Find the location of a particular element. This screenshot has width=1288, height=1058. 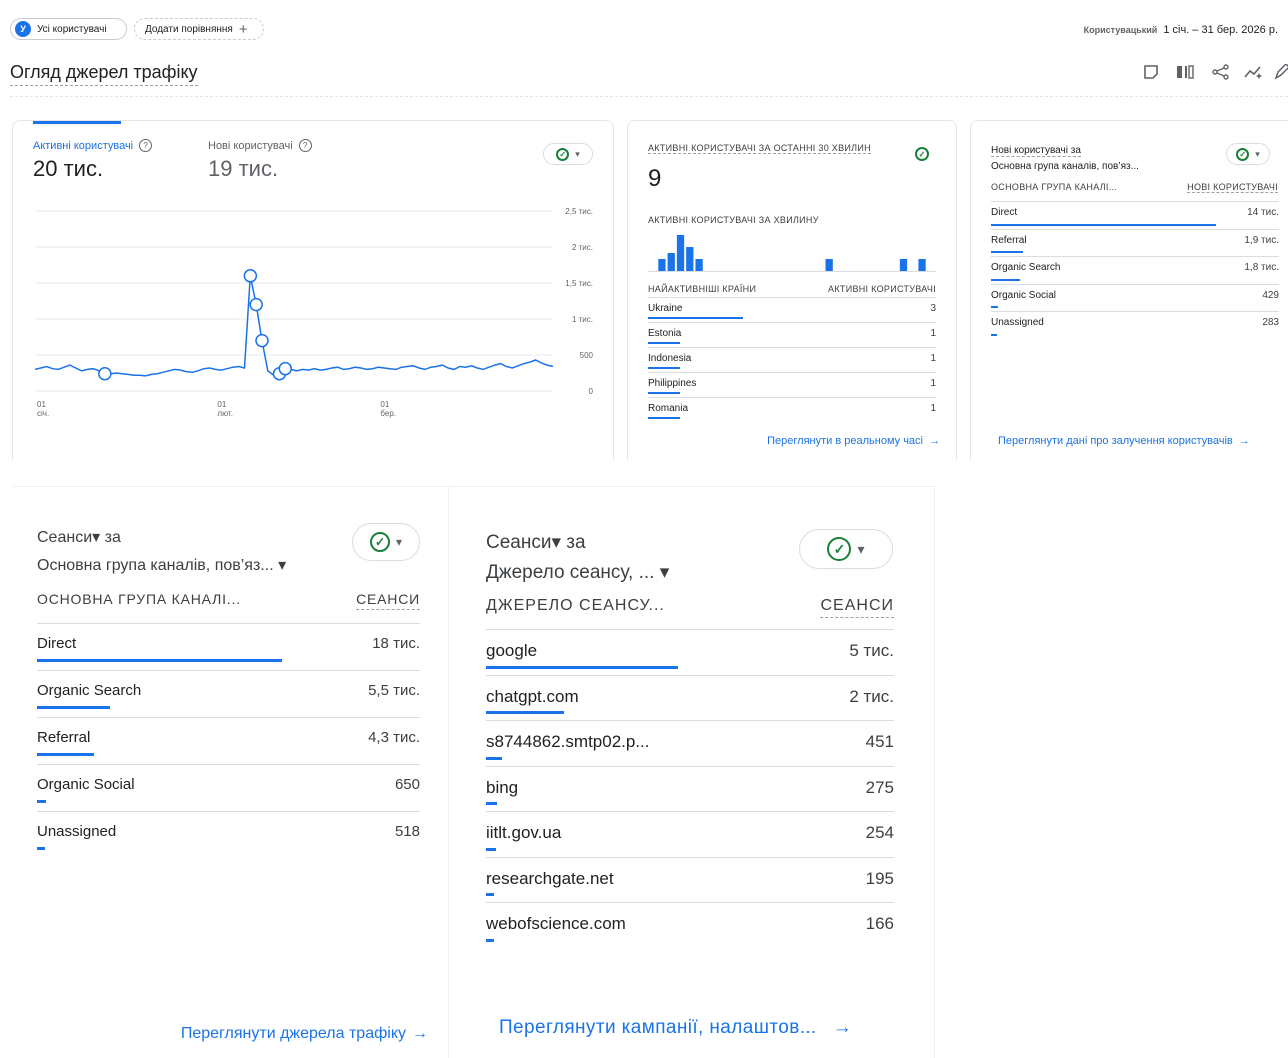

new-users-title-metric: Нові користувачі за is located at coordinates (1036, 151).